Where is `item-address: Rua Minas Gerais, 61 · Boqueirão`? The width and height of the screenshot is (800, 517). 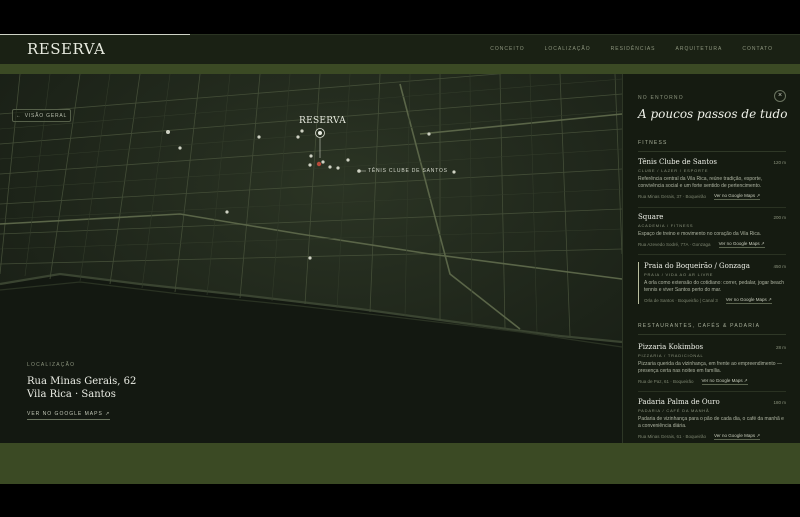 item-address: Rua Minas Gerais, 61 · Boqueirão is located at coordinates (672, 436).